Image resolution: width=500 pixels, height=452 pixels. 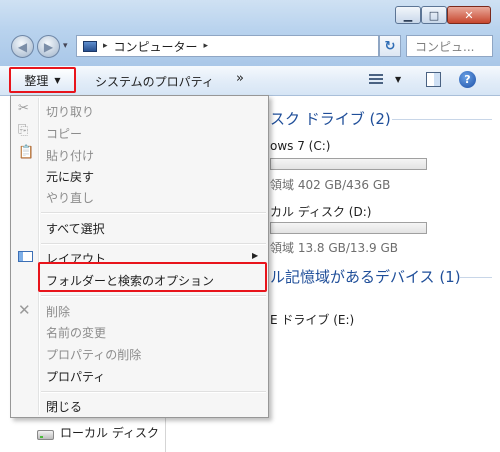 I want to click on refresh-button: ↻, so click(x=390, y=46).